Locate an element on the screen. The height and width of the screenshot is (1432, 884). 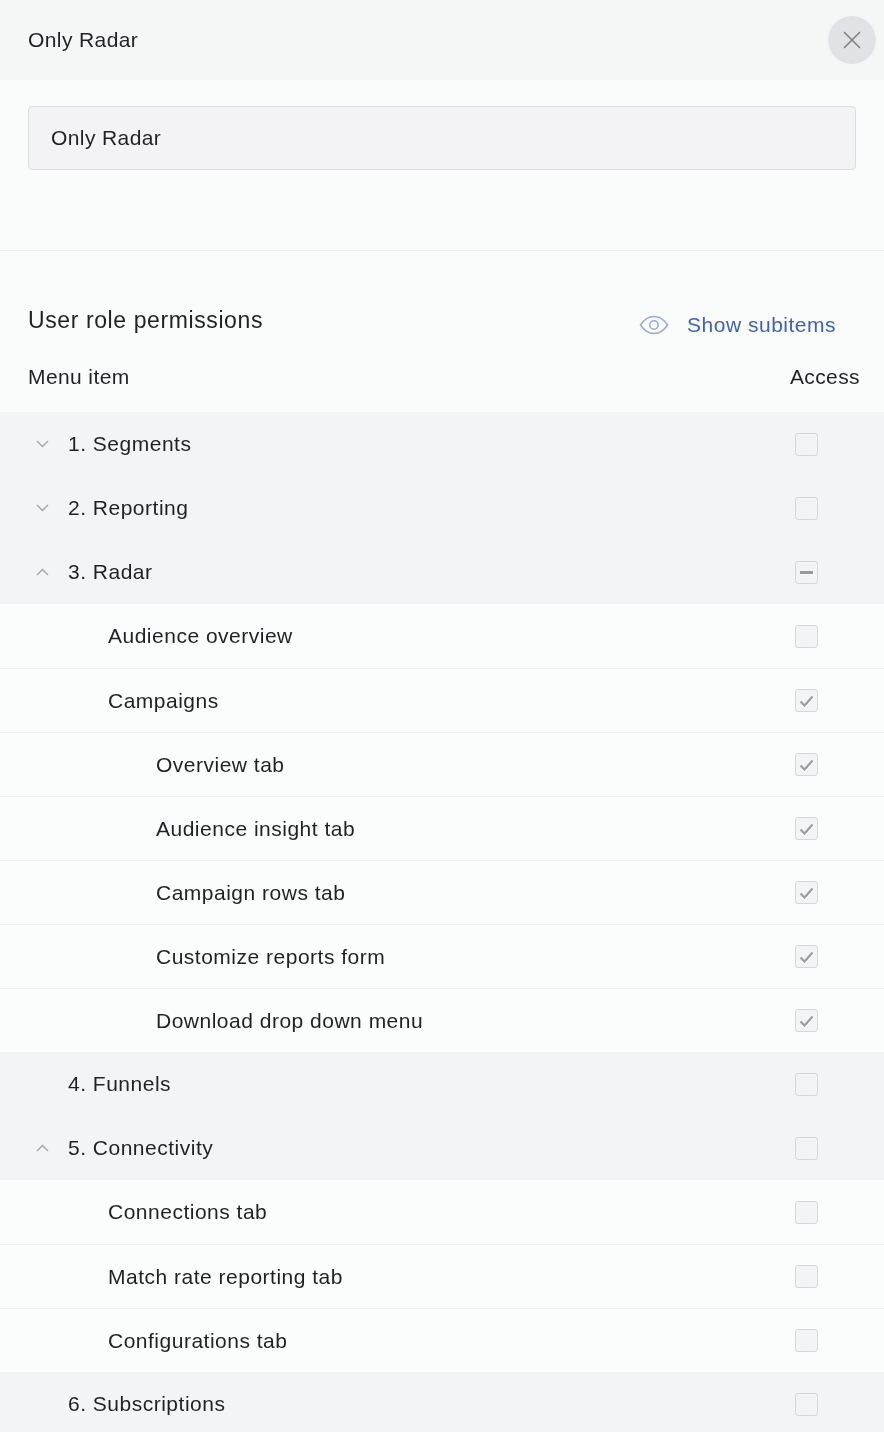
menu-item-label: 6. Subscriptions is located at coordinates (147, 1404).